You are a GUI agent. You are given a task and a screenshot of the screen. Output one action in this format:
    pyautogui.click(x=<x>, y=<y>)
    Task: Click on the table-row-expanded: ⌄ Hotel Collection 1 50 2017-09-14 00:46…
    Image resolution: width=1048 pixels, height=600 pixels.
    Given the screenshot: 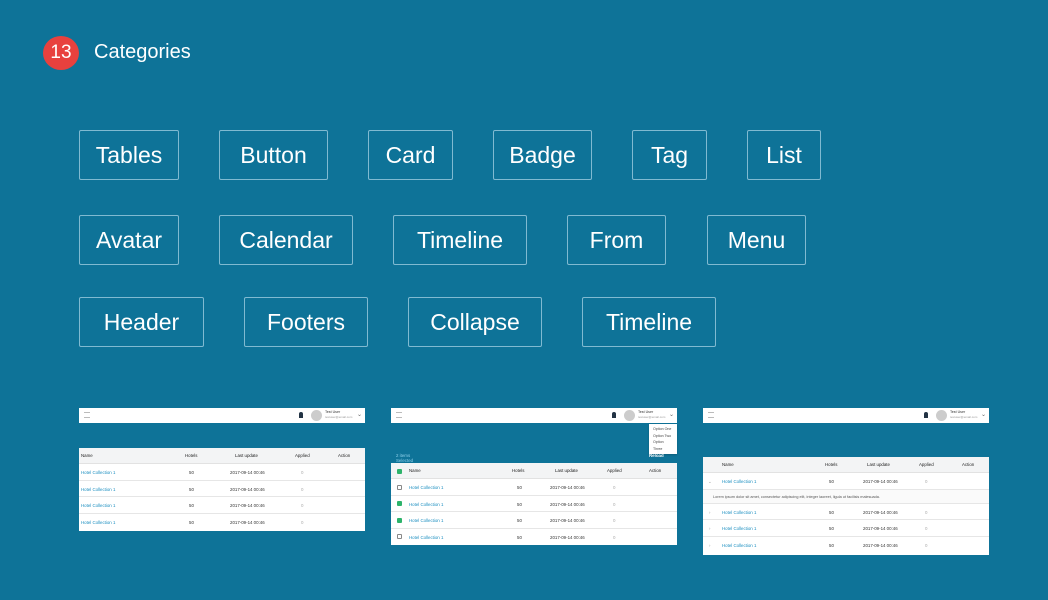 What is the action you would take?
    pyautogui.click(x=846, y=481)
    